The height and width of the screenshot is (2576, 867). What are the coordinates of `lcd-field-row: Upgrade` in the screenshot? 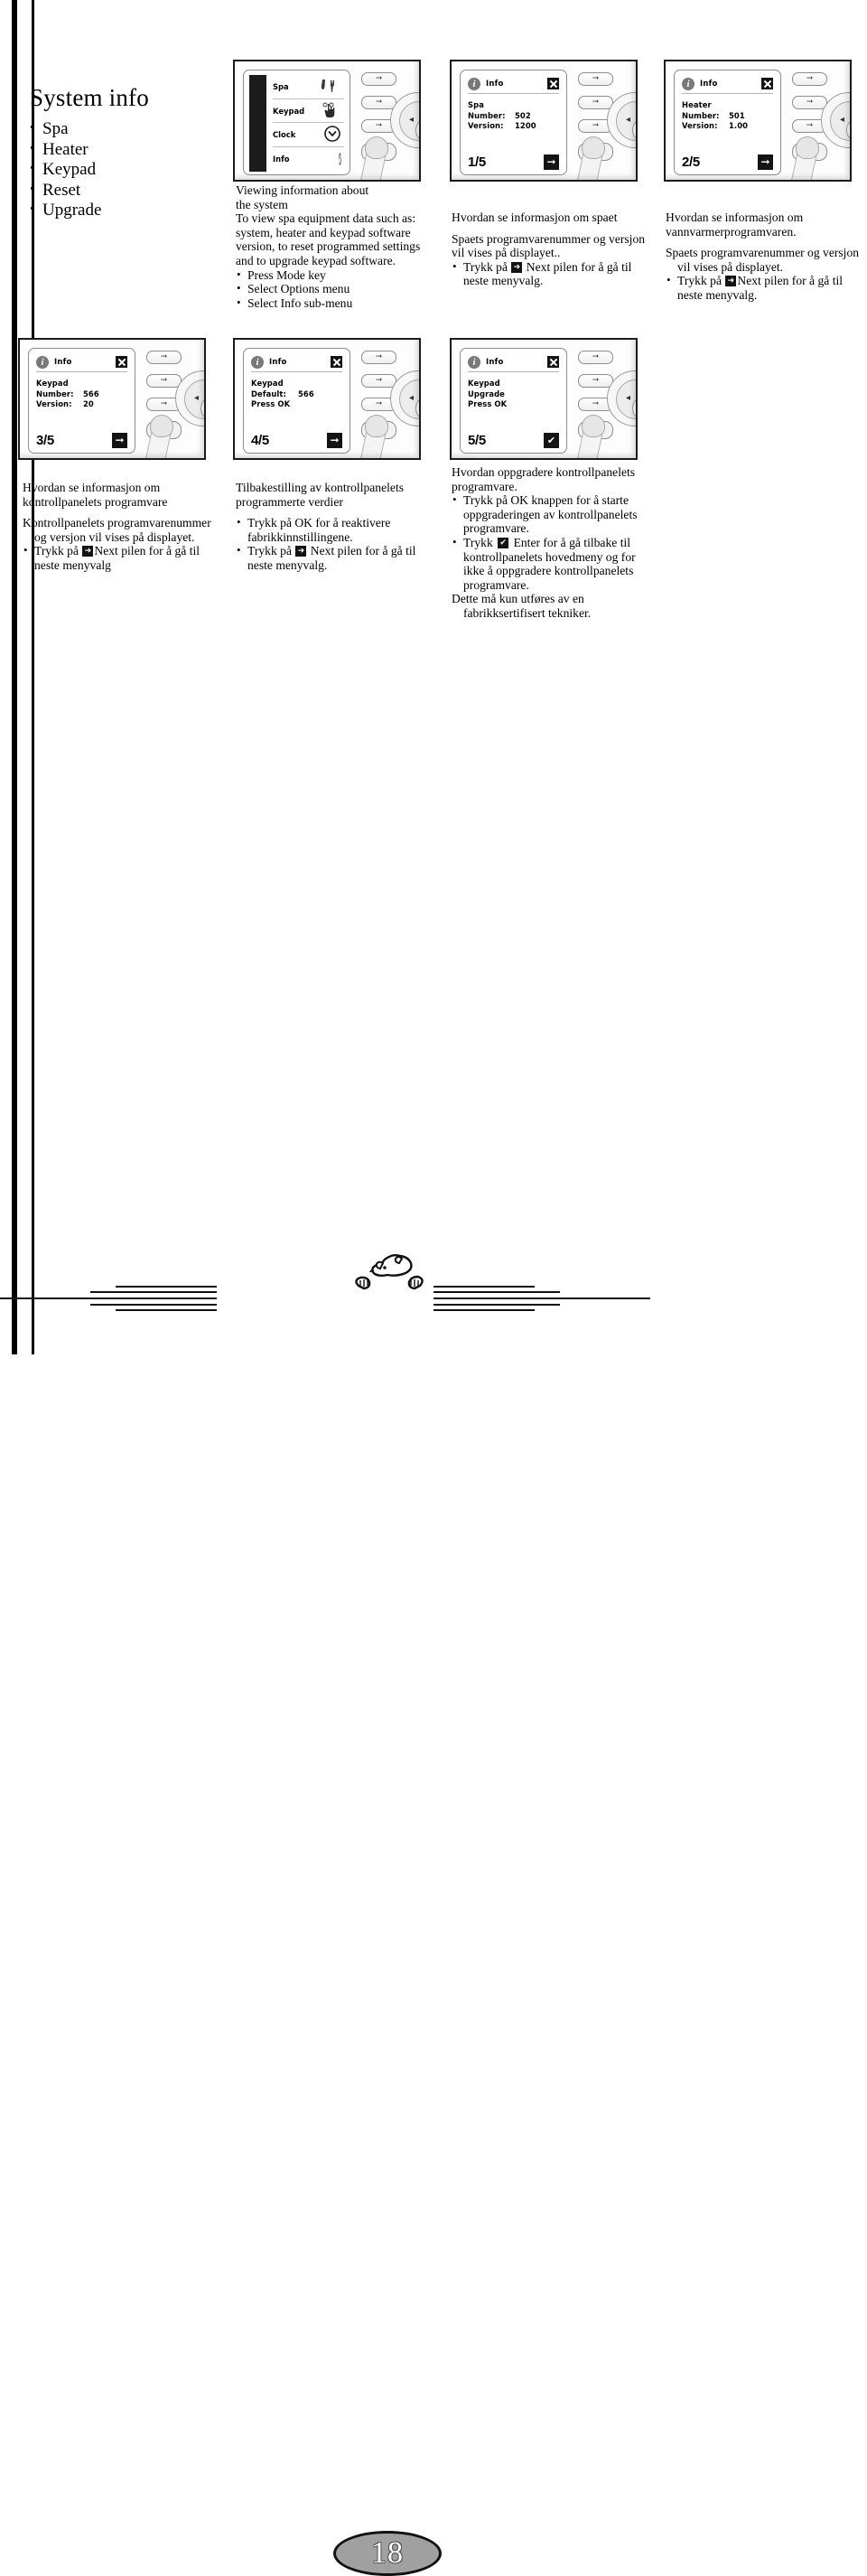 It's located at (513, 394).